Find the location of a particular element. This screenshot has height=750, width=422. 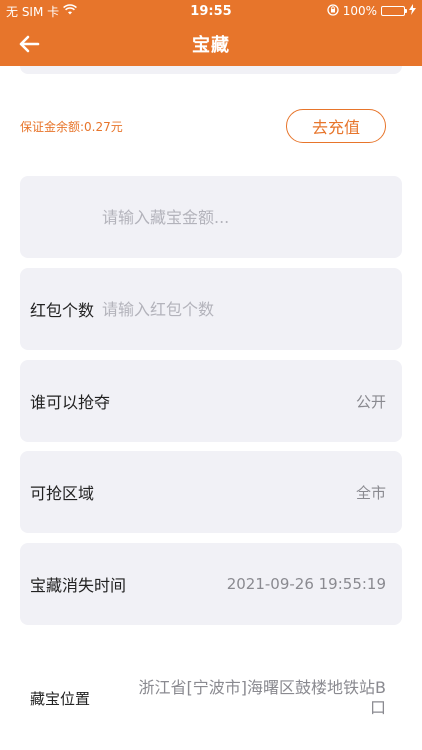

status-bar: 无 SIM 卡 19:55 100% is located at coordinates (211, 11).